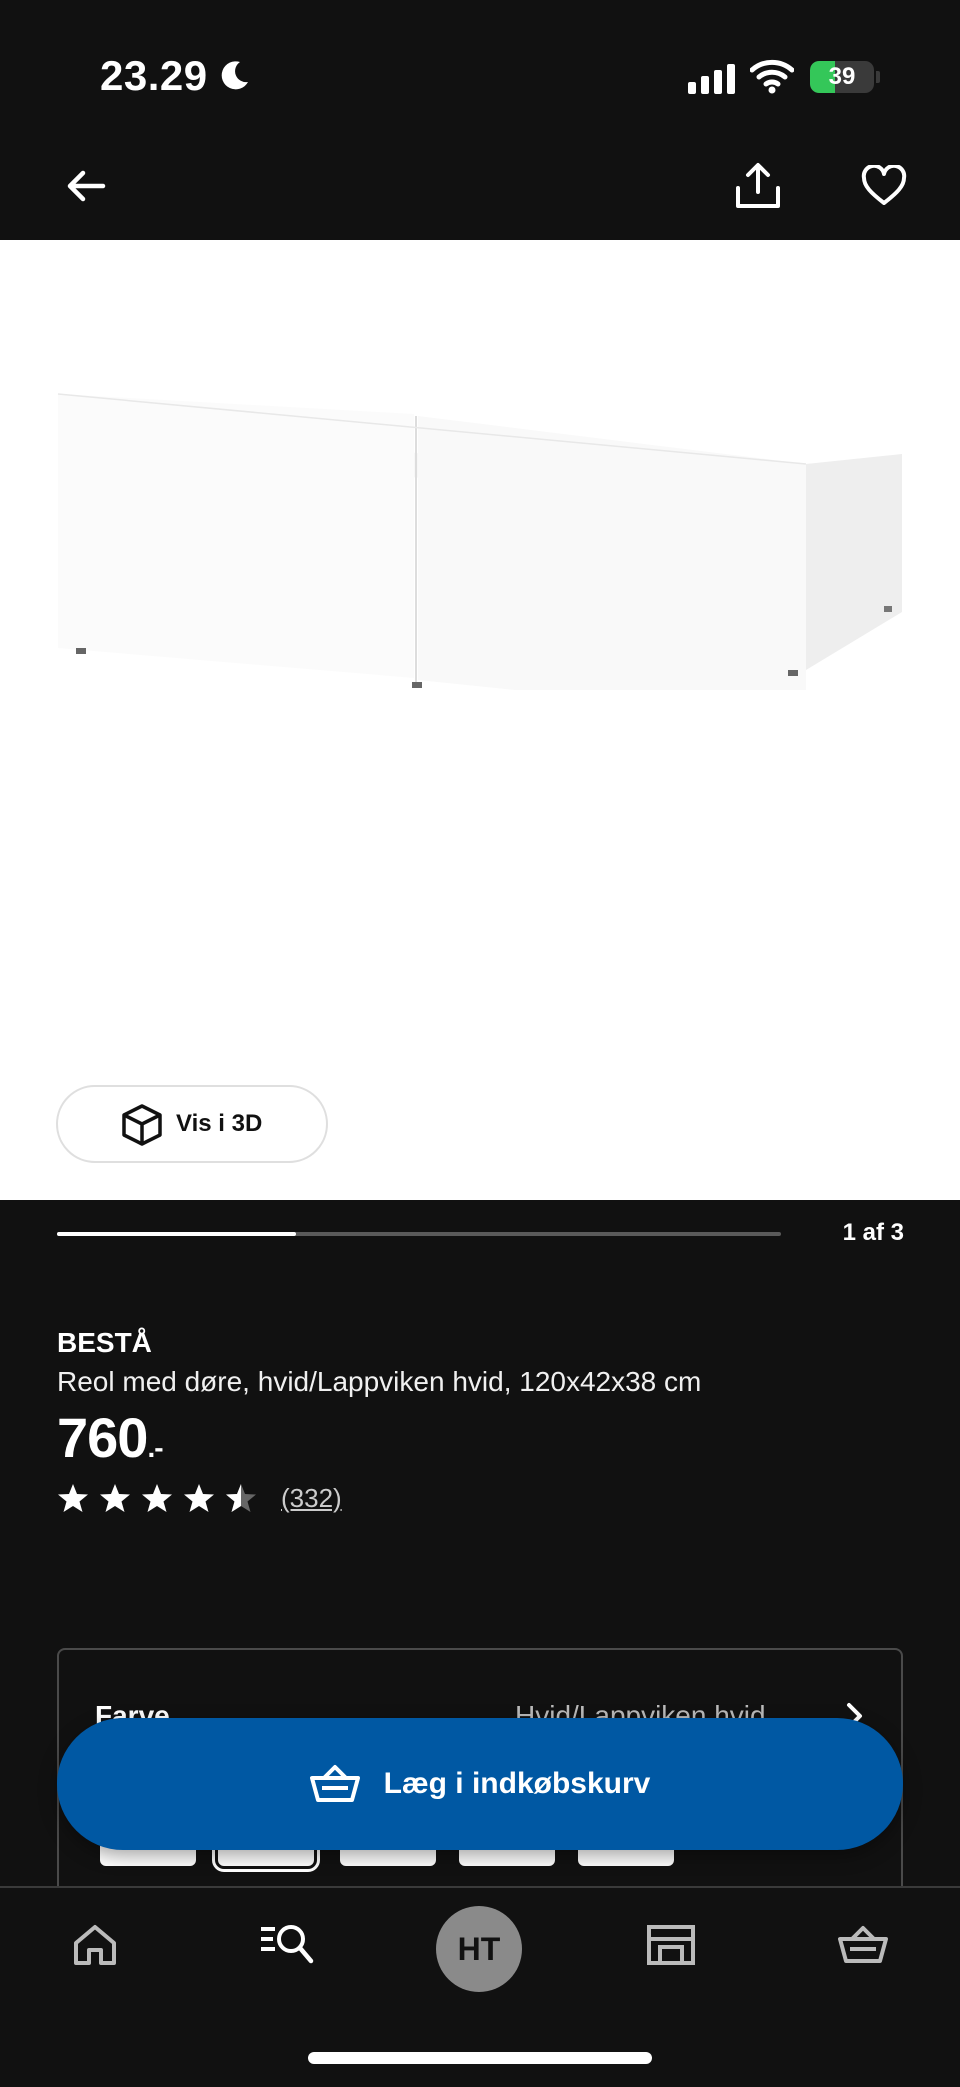 Image resolution: width=960 pixels, height=2087 pixels. What do you see at coordinates (234, 75) in the screenshot?
I see `moon-icon` at bounding box center [234, 75].